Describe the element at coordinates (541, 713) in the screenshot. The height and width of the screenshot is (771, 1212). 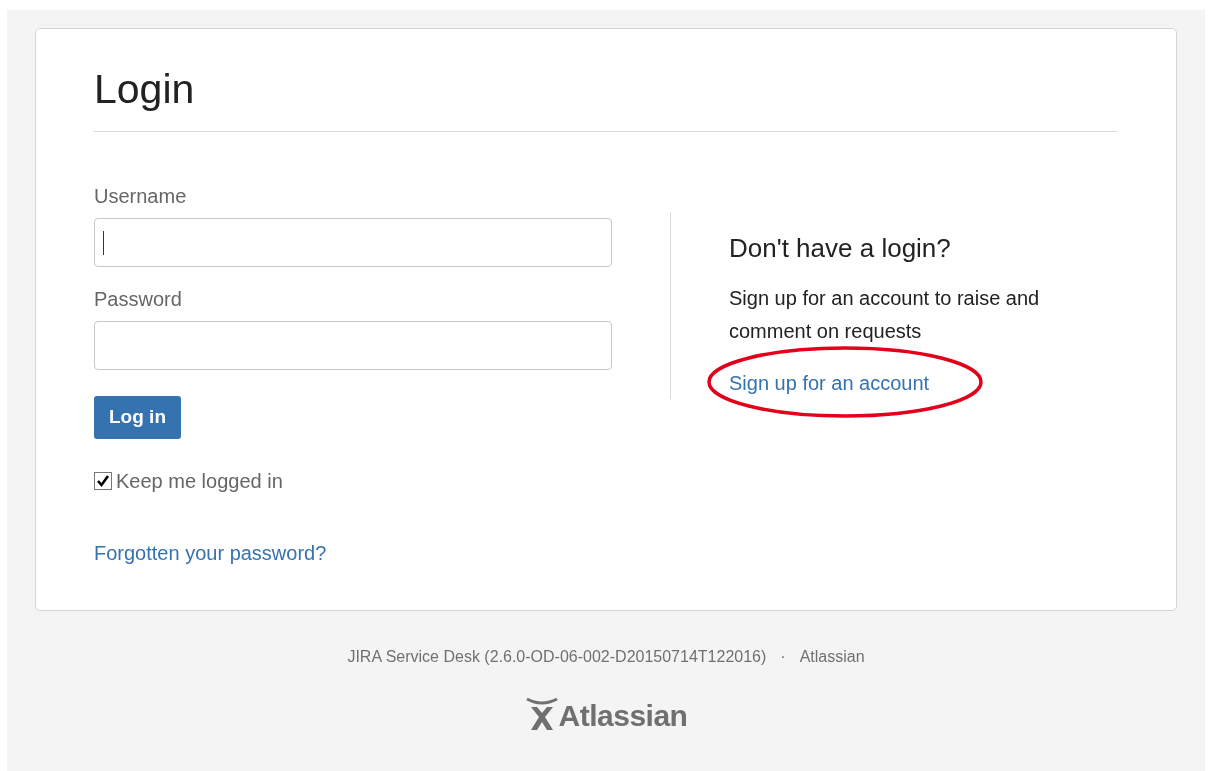
I see `logo-icon` at that location.